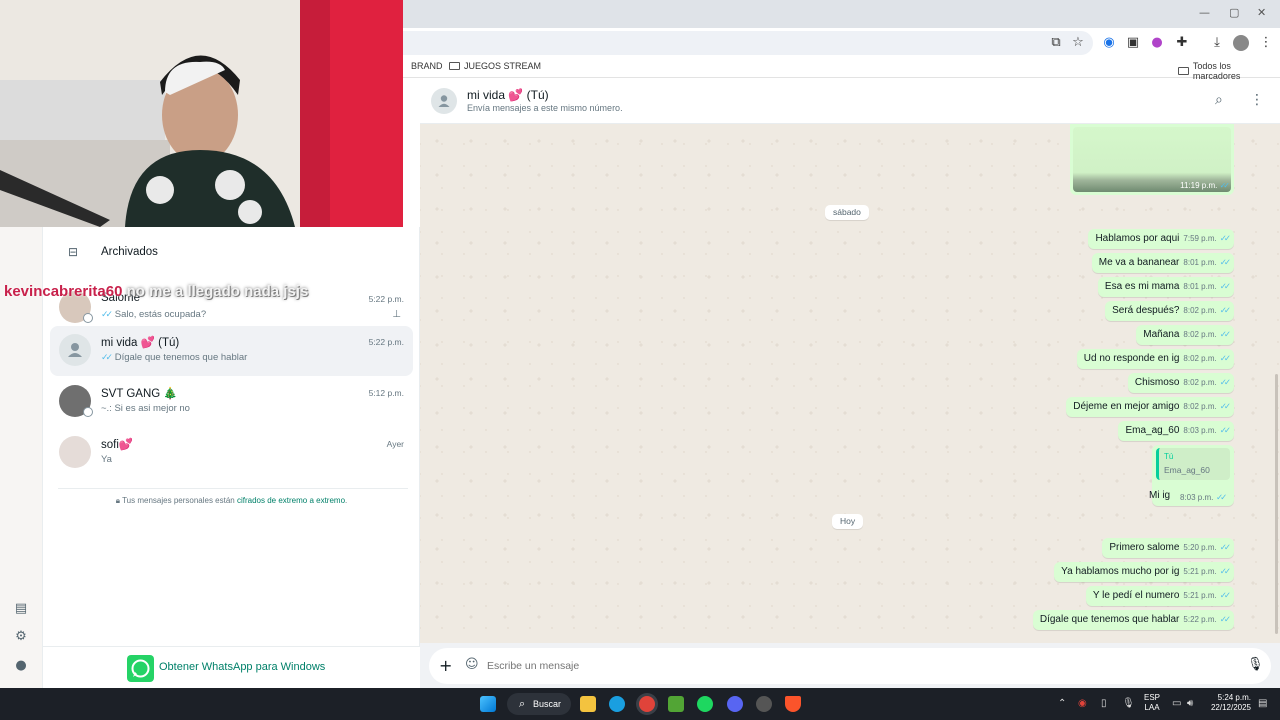  Describe the element at coordinates (1262, 703) in the screenshot. I see `notifications-icon: ▤` at that location.